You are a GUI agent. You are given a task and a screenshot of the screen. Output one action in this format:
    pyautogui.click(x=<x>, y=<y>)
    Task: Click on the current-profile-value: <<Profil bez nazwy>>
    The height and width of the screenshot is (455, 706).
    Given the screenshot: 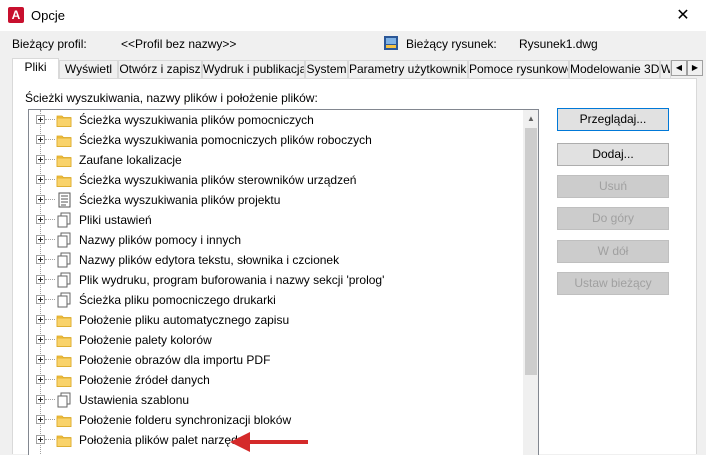 What is the action you would take?
    pyautogui.click(x=179, y=44)
    